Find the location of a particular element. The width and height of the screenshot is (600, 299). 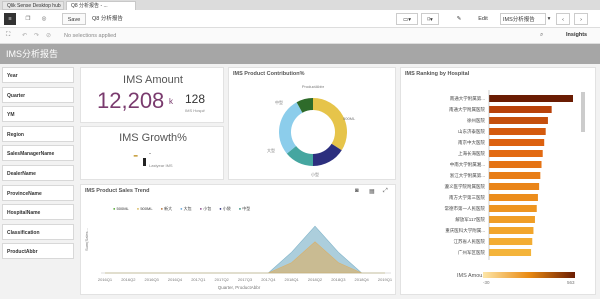

tab-hub: Qlik Sense Desktop hub is located at coordinates (33, 5).